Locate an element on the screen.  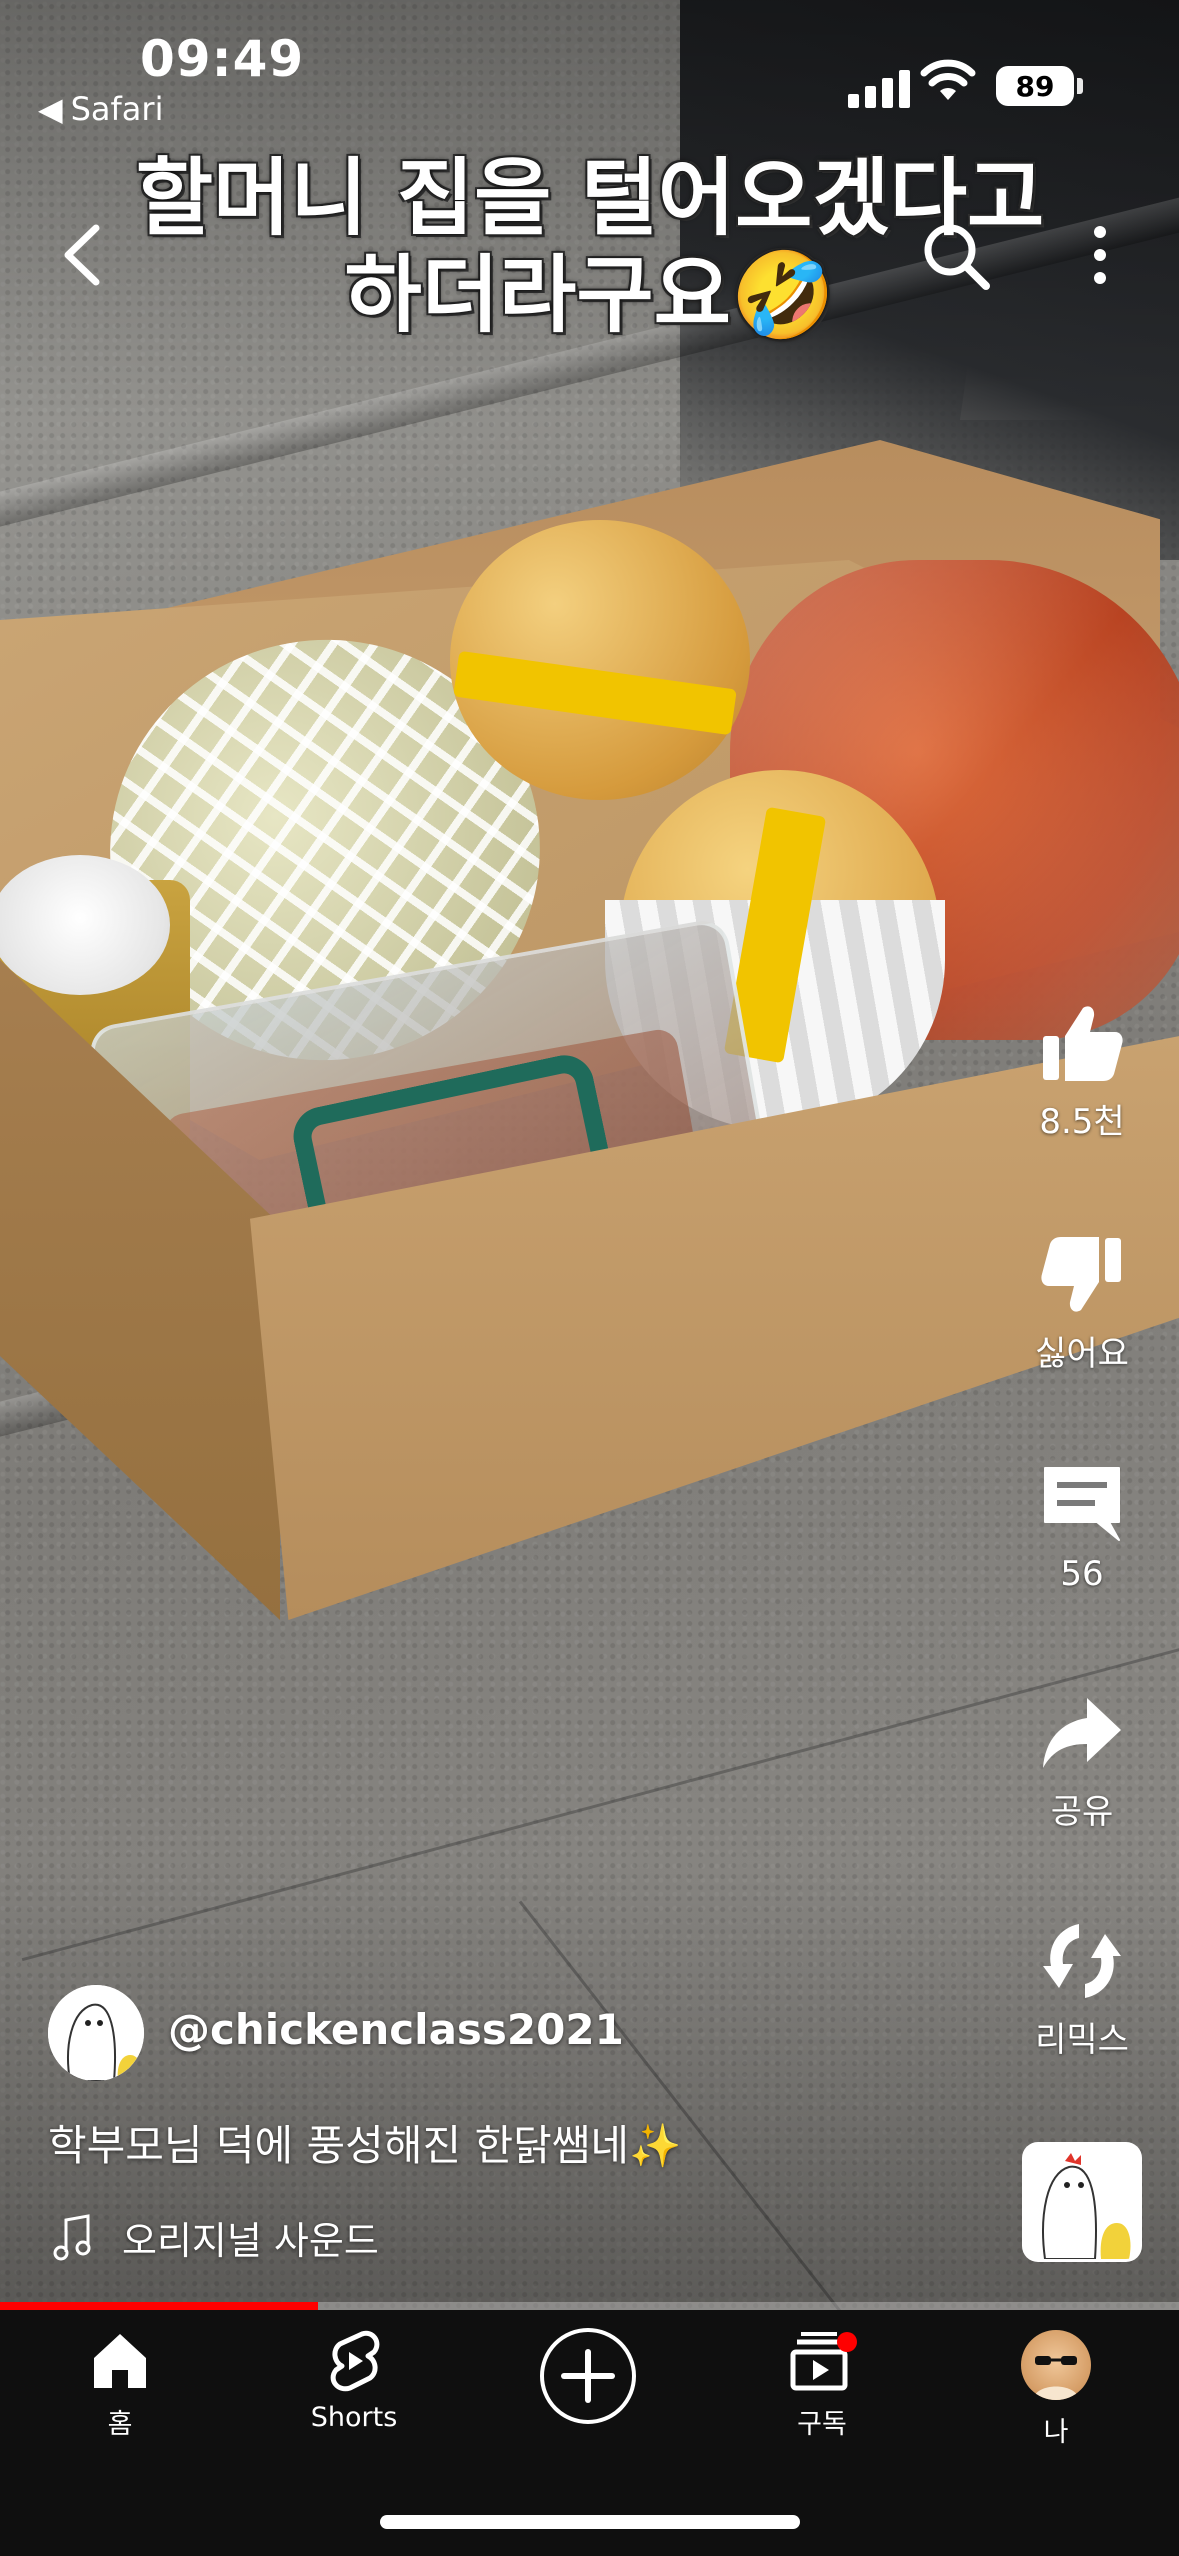
profile-avatar is located at coordinates (1056, 2365).